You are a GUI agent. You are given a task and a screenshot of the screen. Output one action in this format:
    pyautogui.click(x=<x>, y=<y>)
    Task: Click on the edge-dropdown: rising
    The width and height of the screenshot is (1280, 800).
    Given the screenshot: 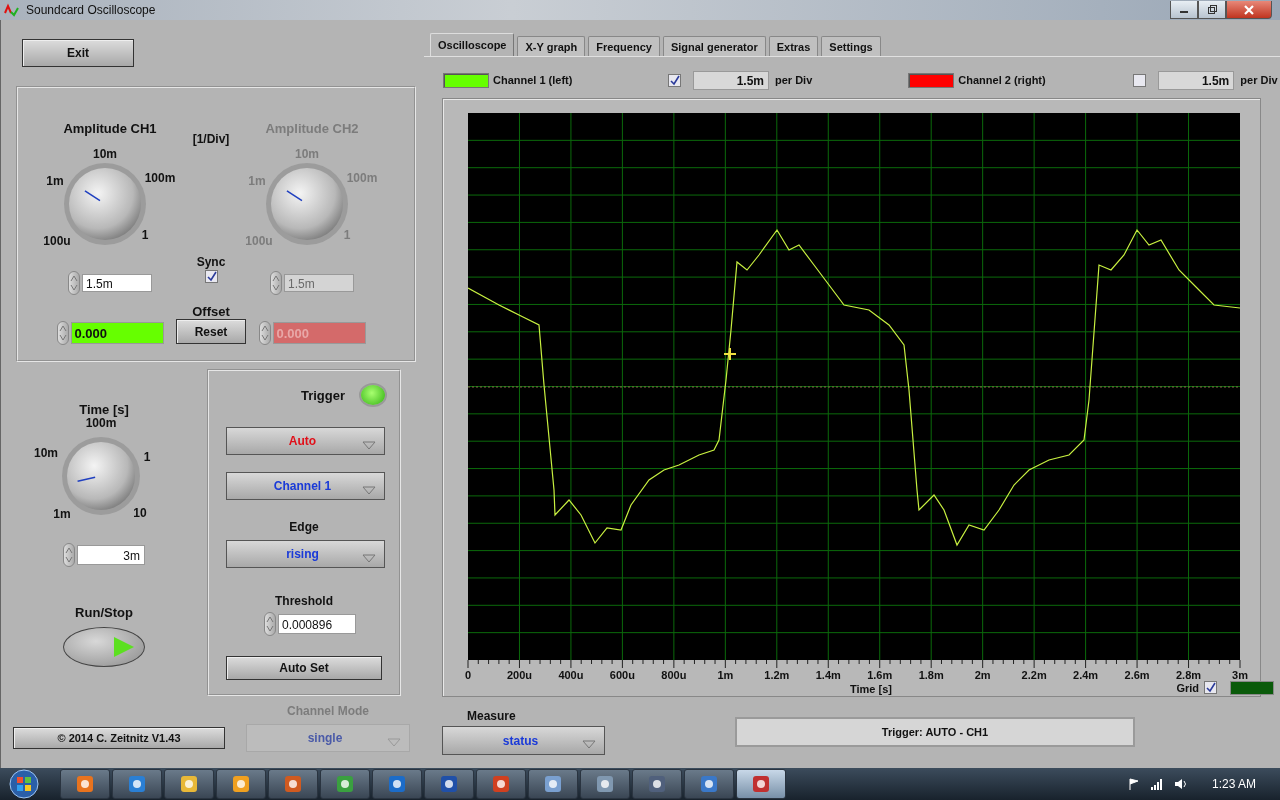 What is the action you would take?
    pyautogui.click(x=305, y=554)
    